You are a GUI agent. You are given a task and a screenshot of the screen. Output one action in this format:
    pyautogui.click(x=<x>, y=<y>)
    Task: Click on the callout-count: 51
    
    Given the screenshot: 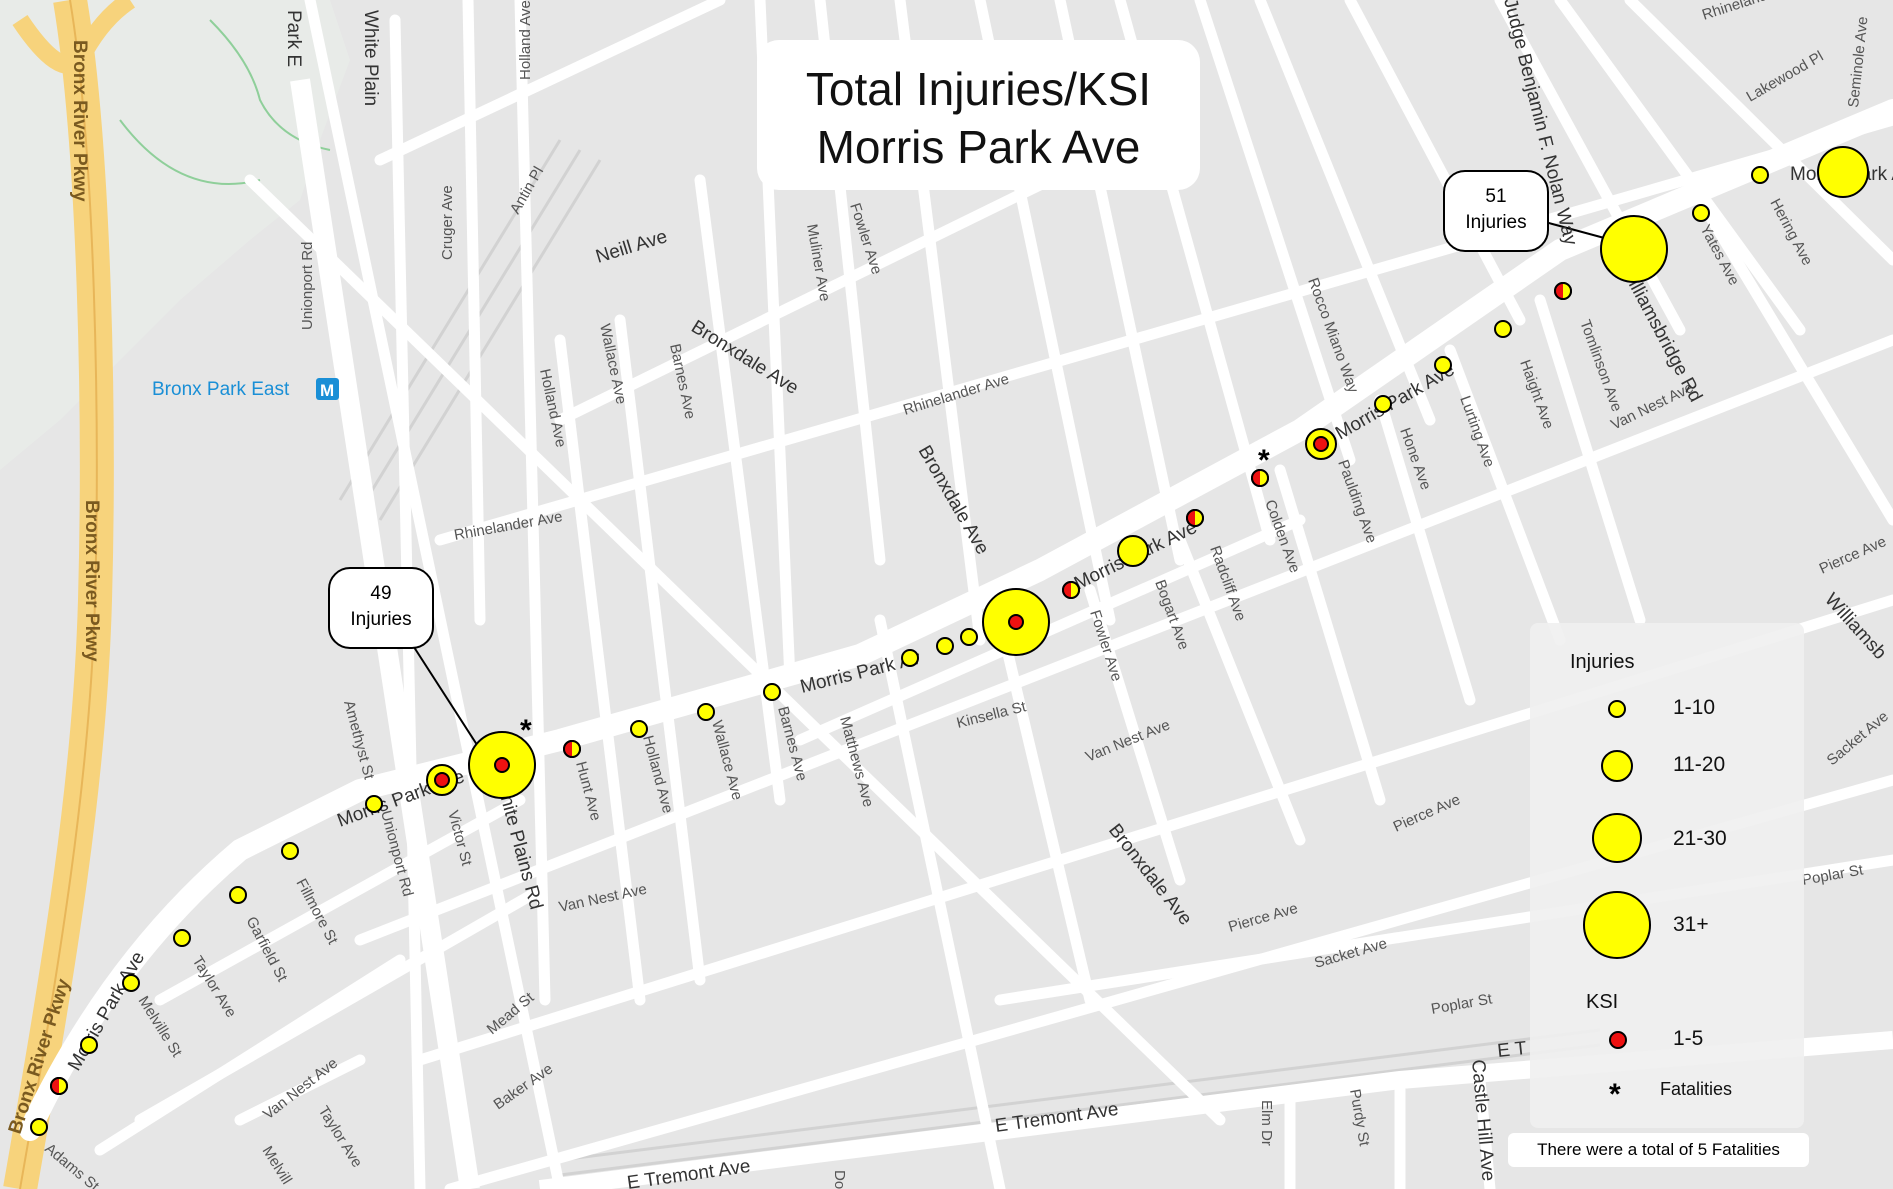 What is the action you would take?
    pyautogui.click(x=1496, y=196)
    